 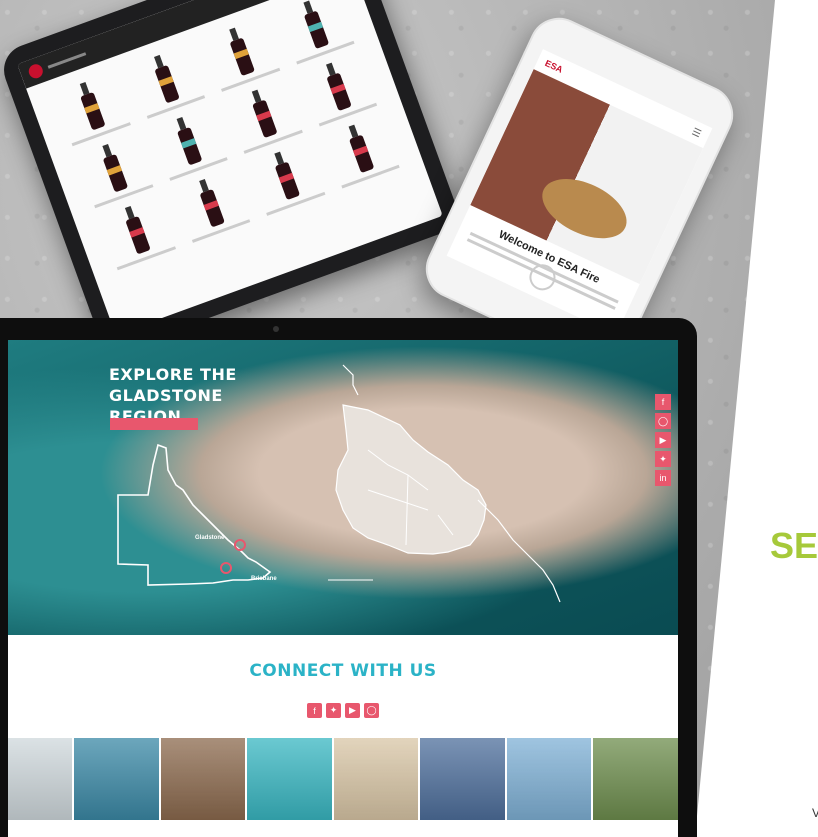 What do you see at coordinates (194, 514) in the screenshot?
I see `queensland-outline` at bounding box center [194, 514].